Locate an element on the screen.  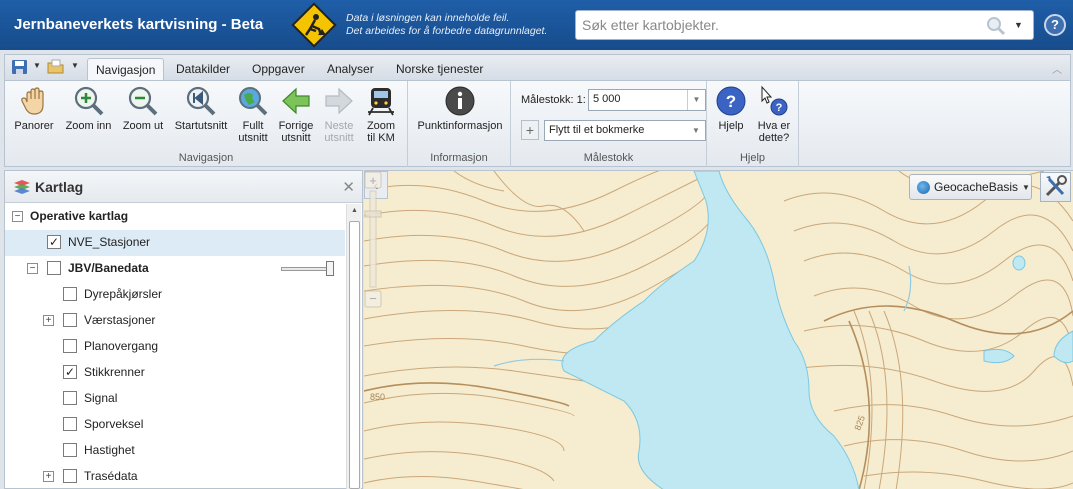
zoom-slider: + − is located at coordinates (373, 240).